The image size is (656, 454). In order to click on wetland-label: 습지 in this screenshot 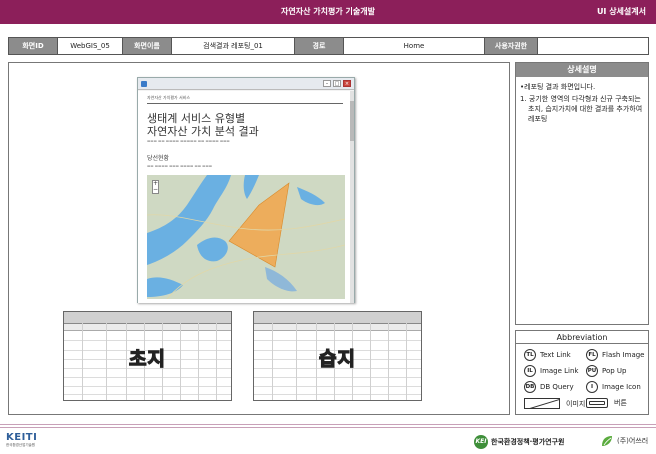, I will do `click(337, 358)`.